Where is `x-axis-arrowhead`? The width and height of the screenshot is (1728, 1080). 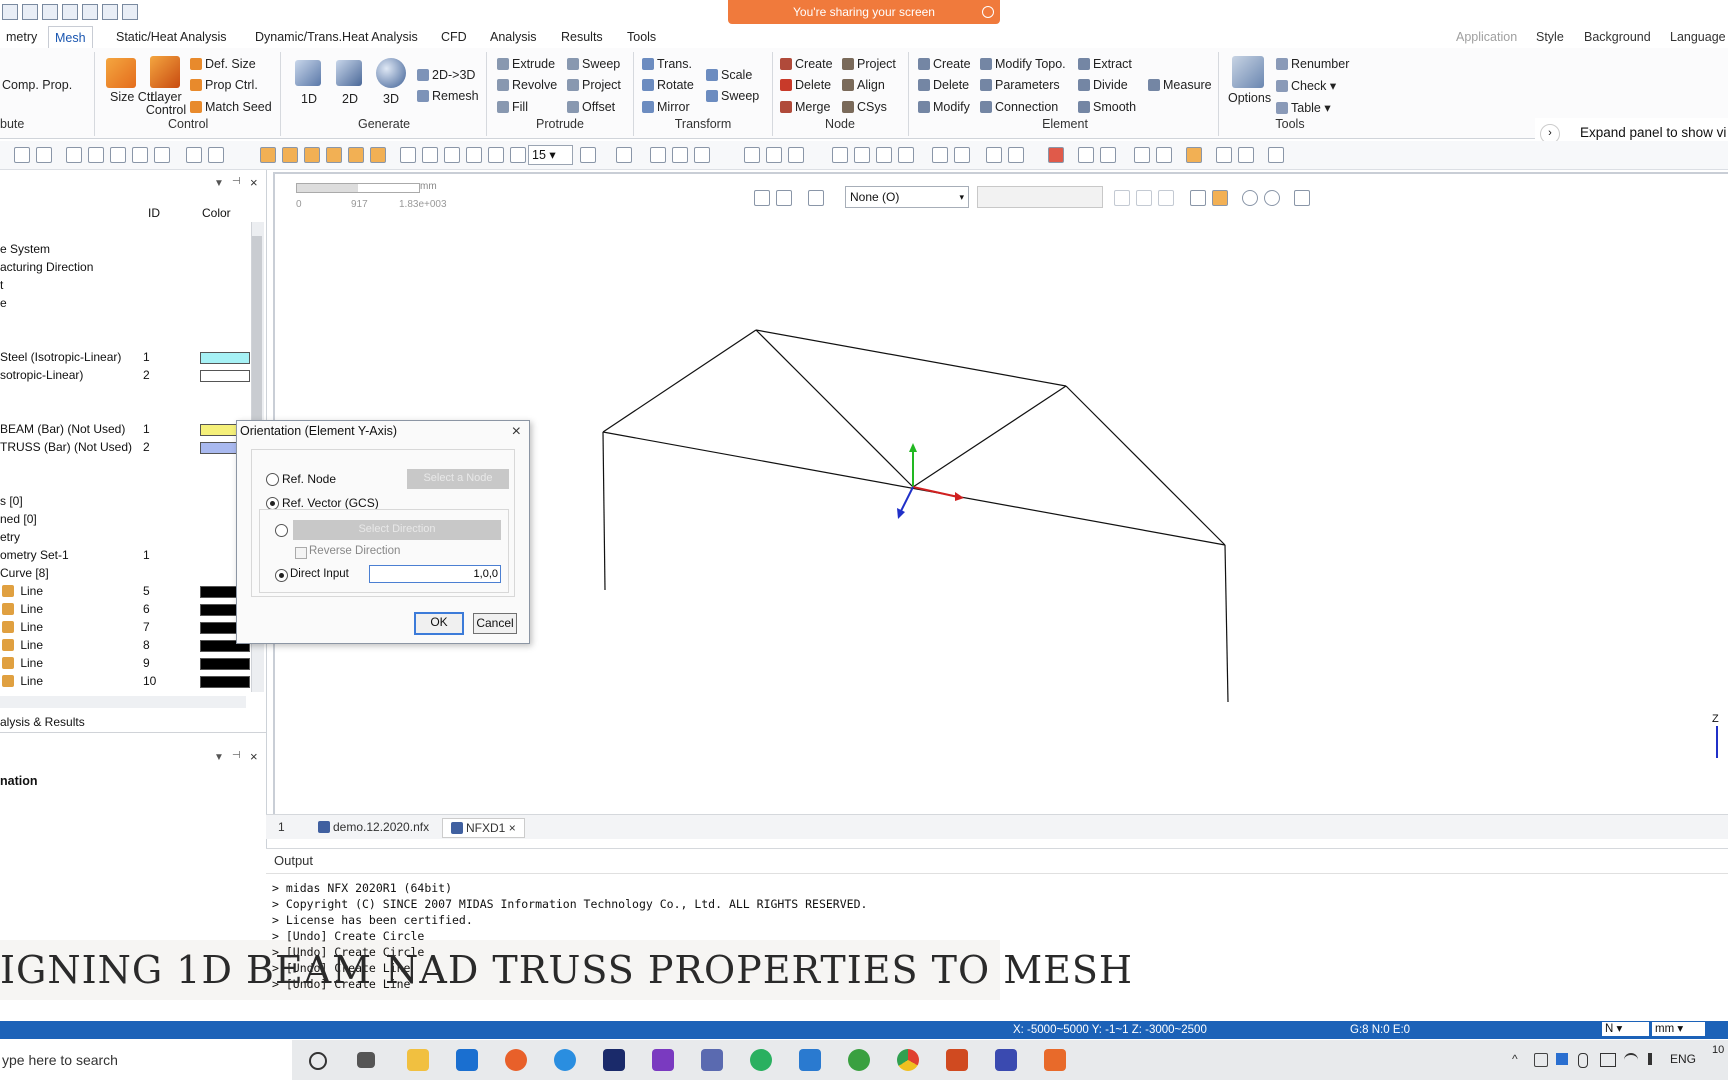
x-axis-arrowhead is located at coordinates (959, 496).